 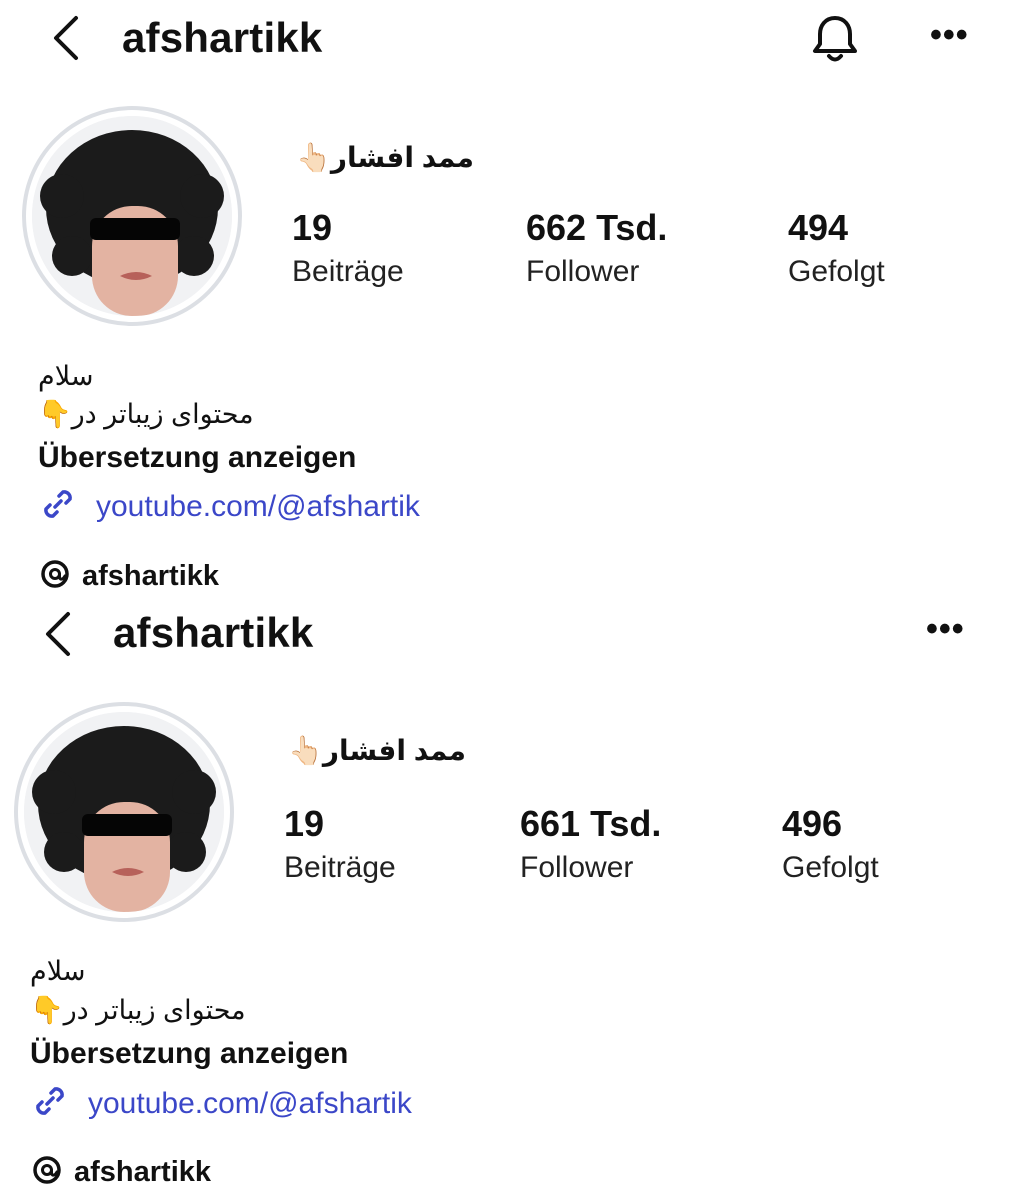 I want to click on bell-icon, so click(x=835, y=38).